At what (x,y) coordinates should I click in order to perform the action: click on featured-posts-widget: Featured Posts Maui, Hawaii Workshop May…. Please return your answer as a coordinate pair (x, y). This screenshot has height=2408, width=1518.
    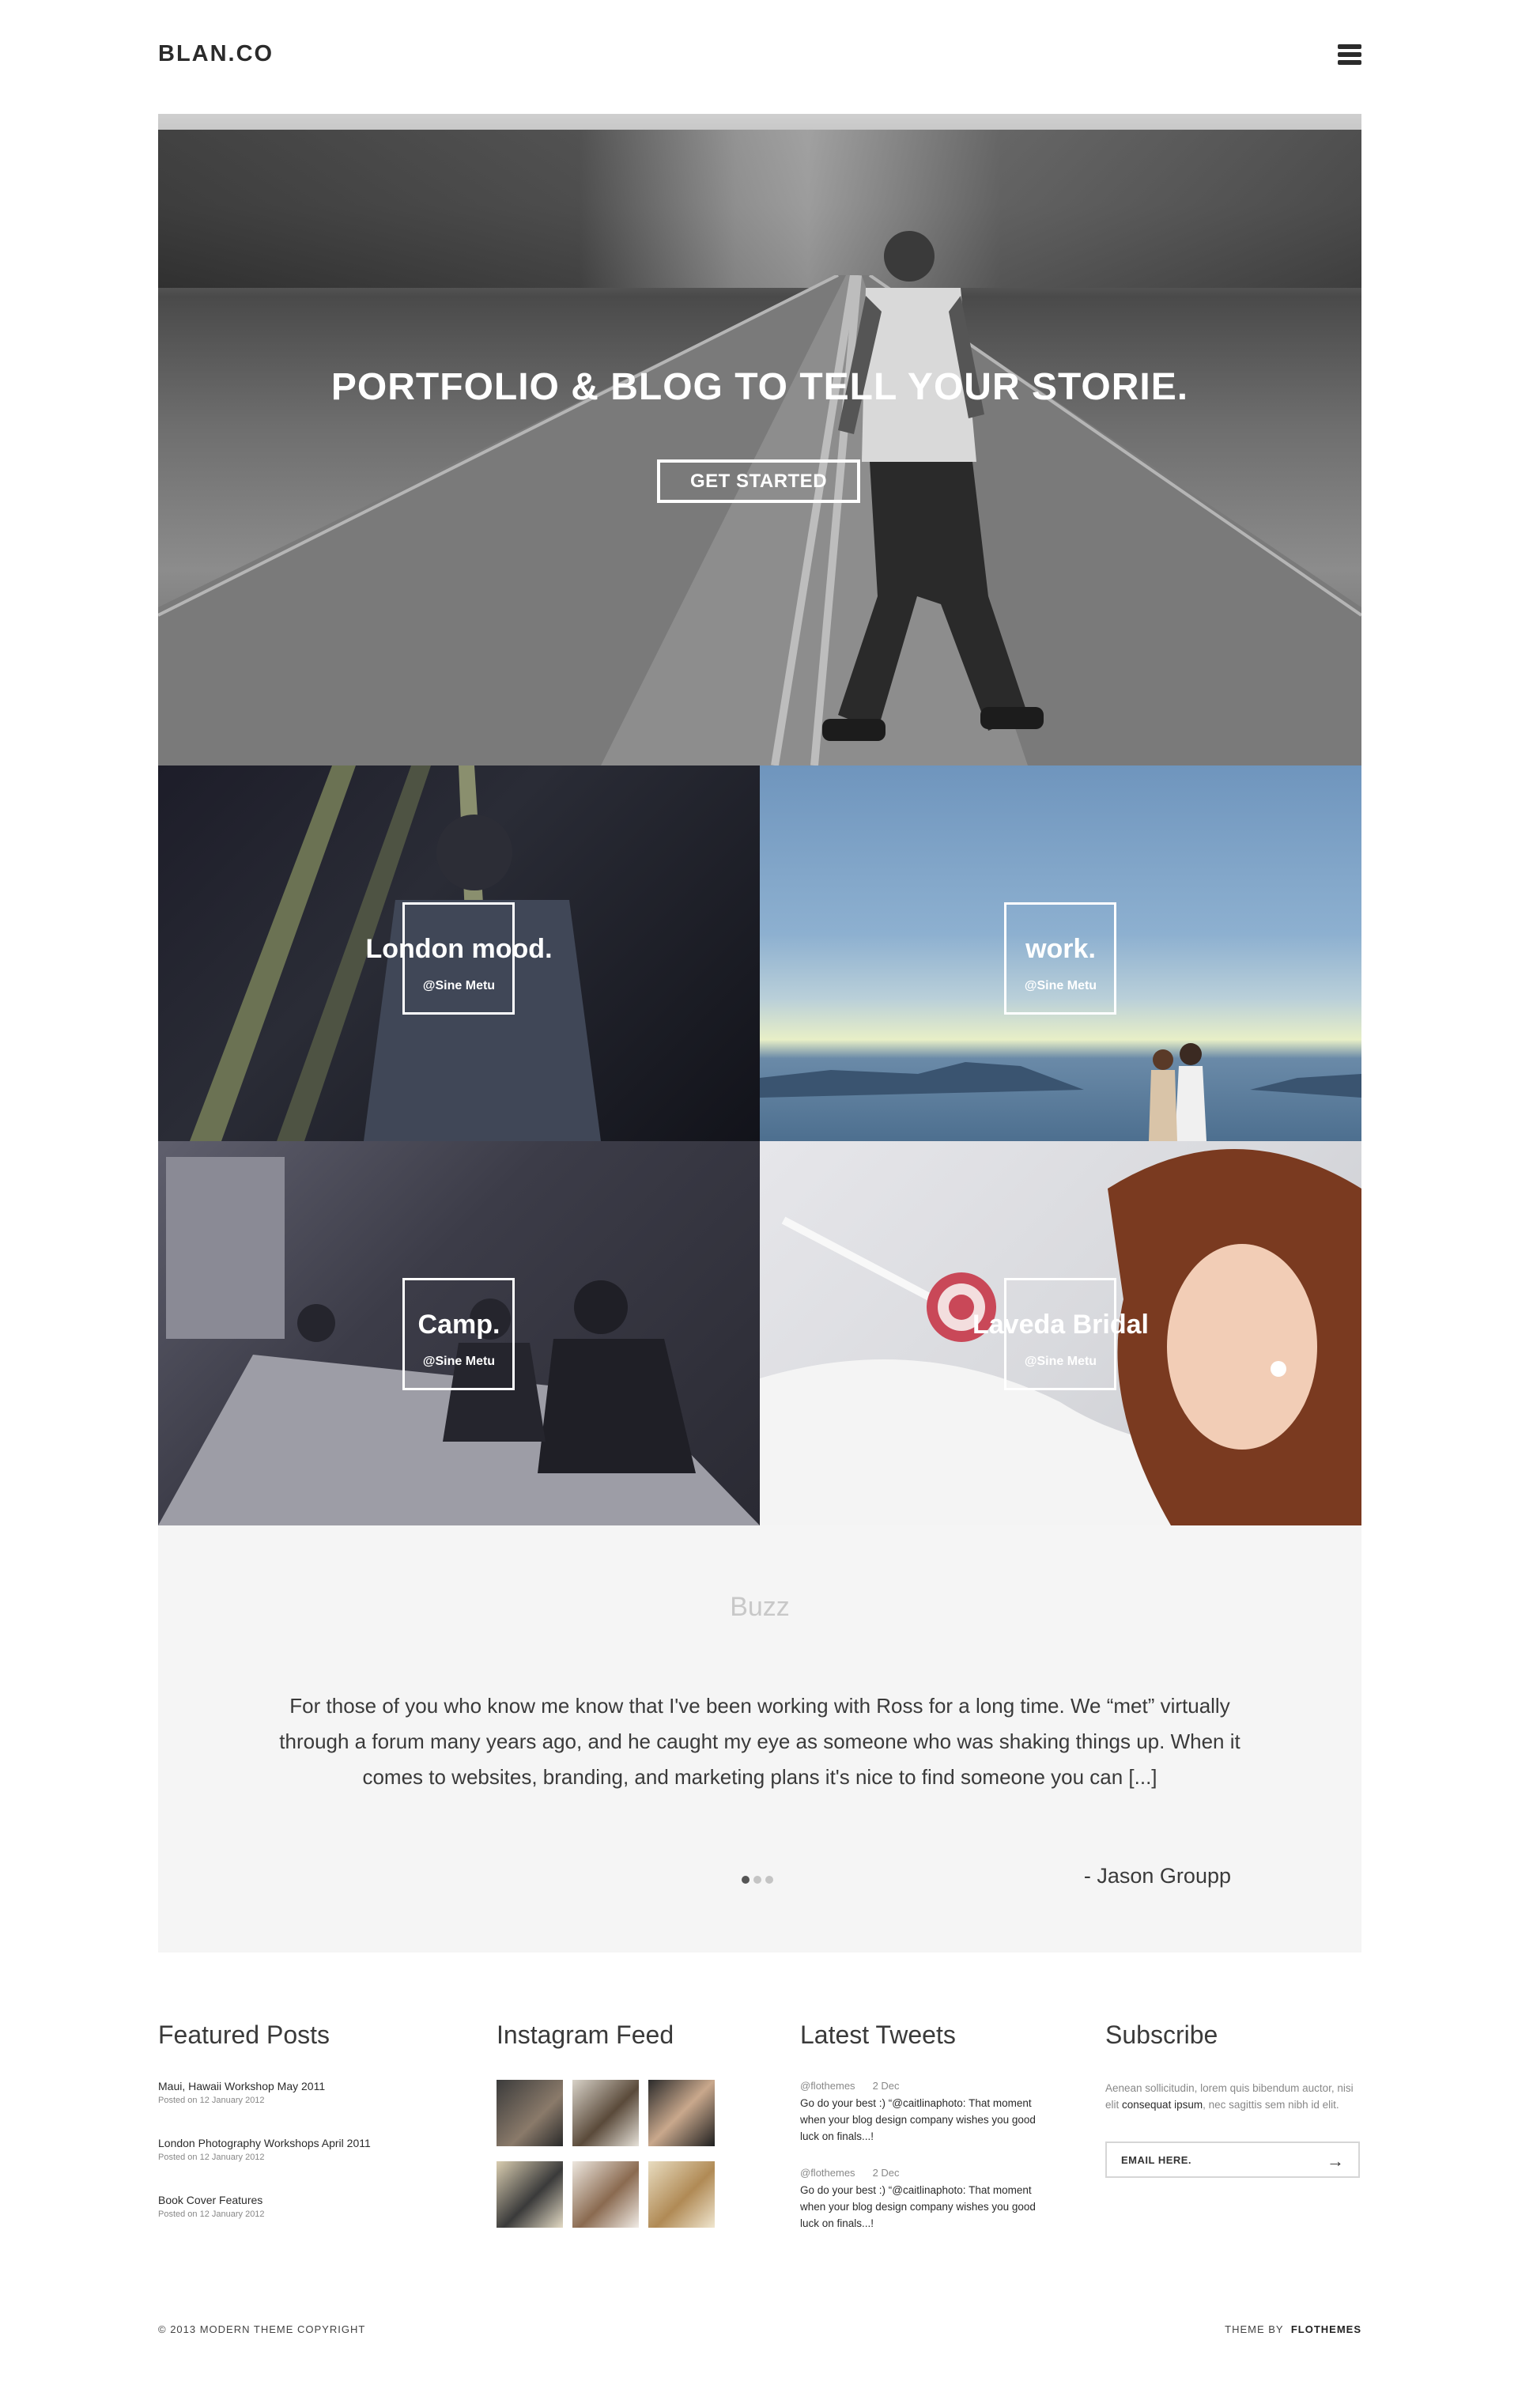
    Looking at the image, I should click on (264, 2136).